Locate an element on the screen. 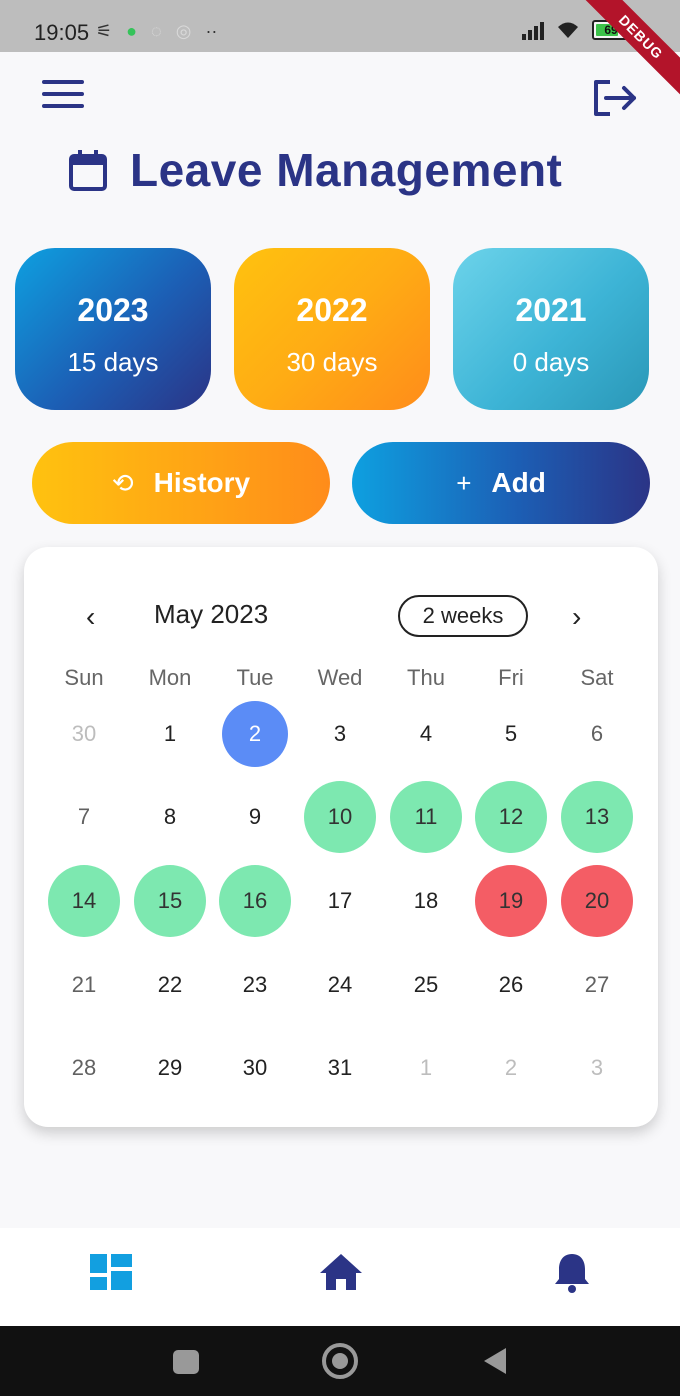  calendar-day-number: 6 is located at coordinates (597, 733).